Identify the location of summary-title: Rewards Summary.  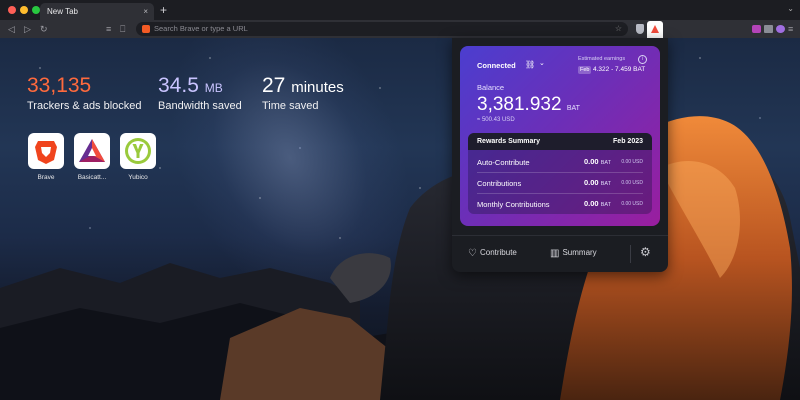
(509, 141).